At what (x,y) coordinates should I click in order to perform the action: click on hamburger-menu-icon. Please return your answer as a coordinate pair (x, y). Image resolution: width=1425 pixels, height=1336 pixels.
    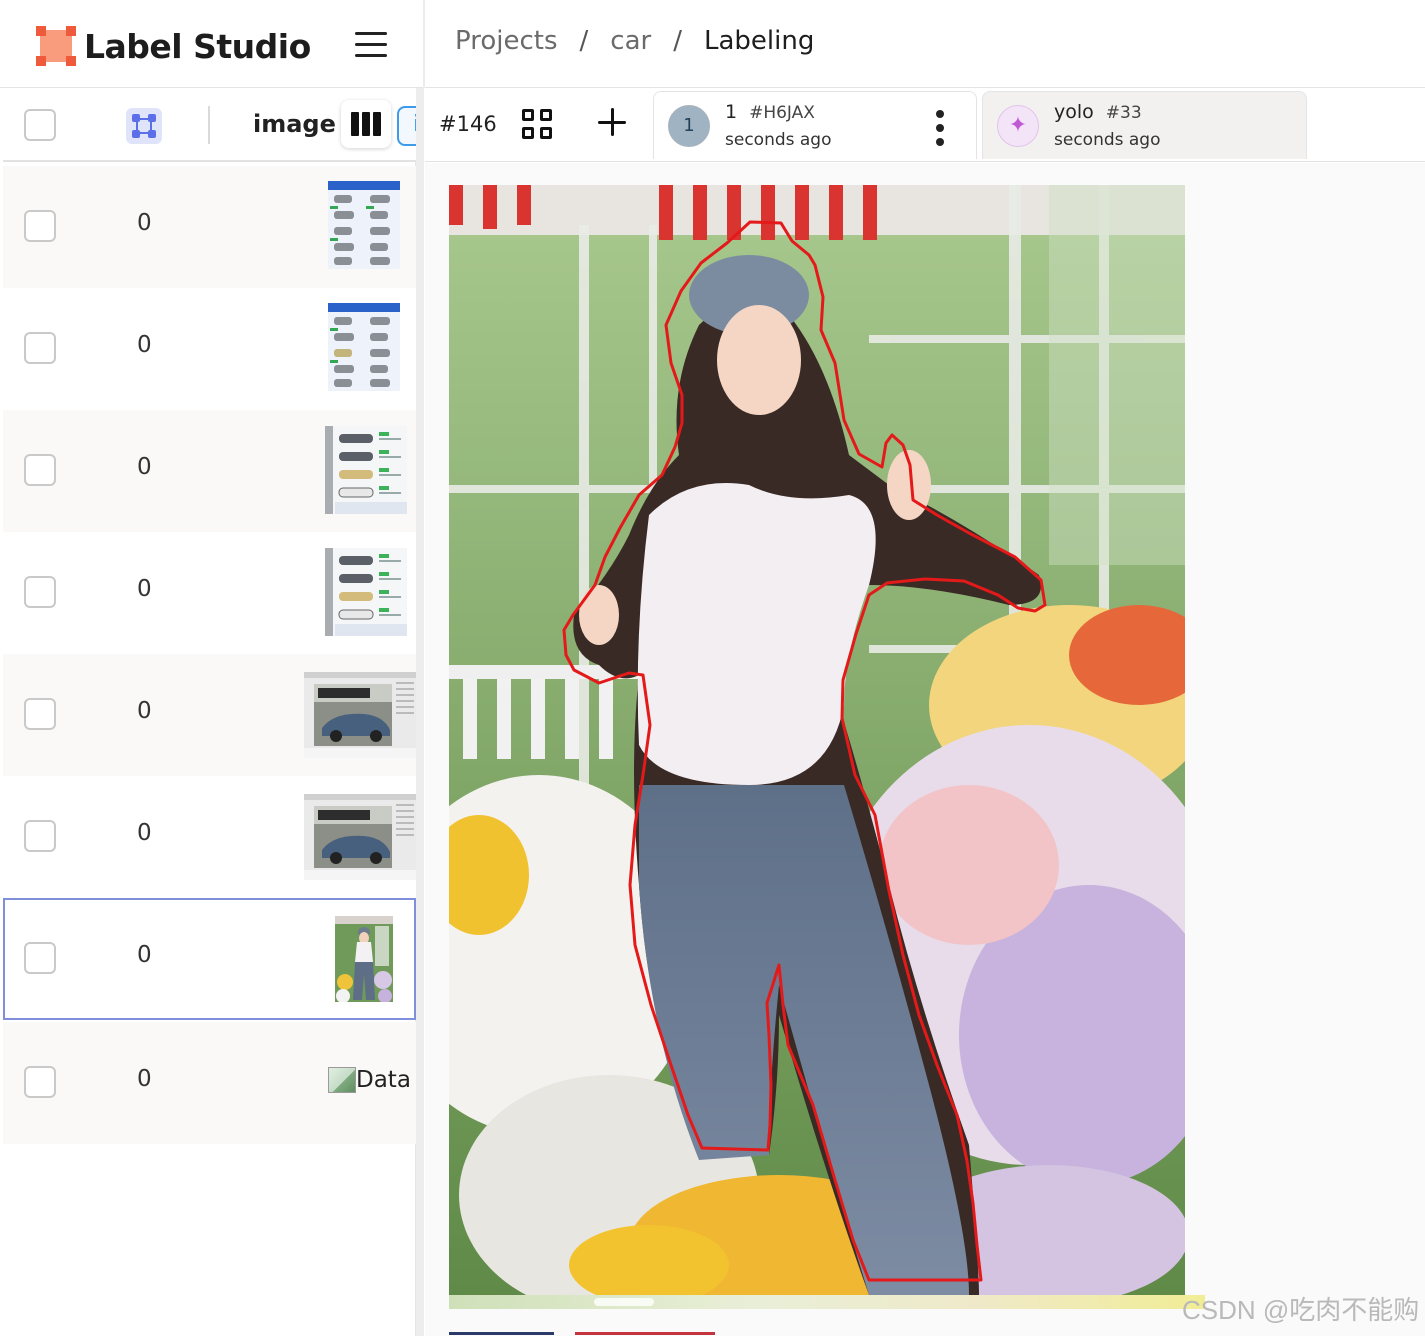
    Looking at the image, I should click on (372, 45).